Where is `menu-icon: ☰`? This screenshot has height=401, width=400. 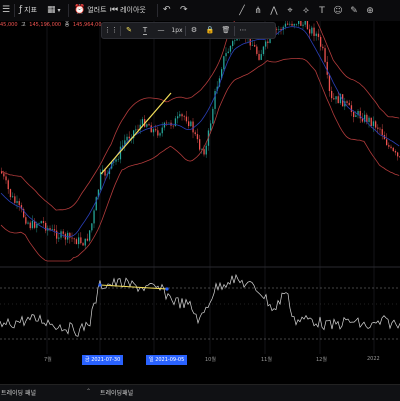 menu-icon: ☰ is located at coordinates (6, 10).